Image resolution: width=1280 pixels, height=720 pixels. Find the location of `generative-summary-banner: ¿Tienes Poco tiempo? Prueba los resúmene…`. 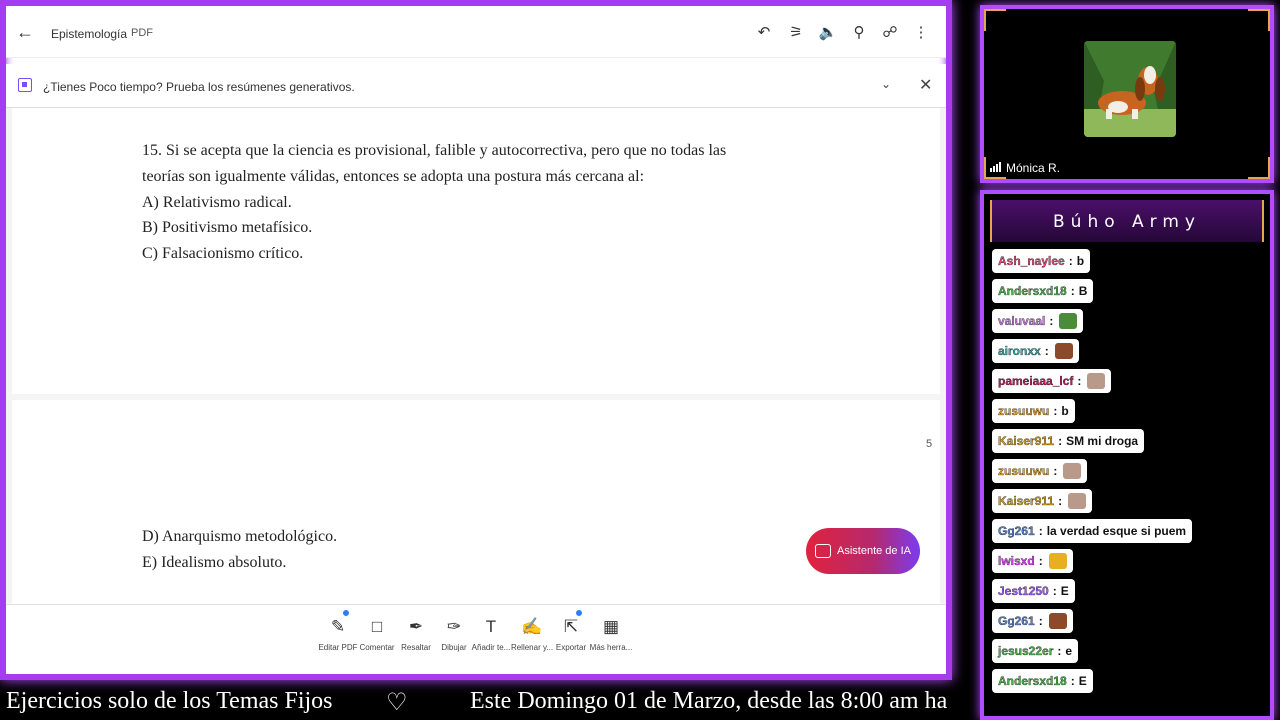

generative-summary-banner: ¿Tienes Poco tiempo? Prueba los resúmene… is located at coordinates (476, 86).